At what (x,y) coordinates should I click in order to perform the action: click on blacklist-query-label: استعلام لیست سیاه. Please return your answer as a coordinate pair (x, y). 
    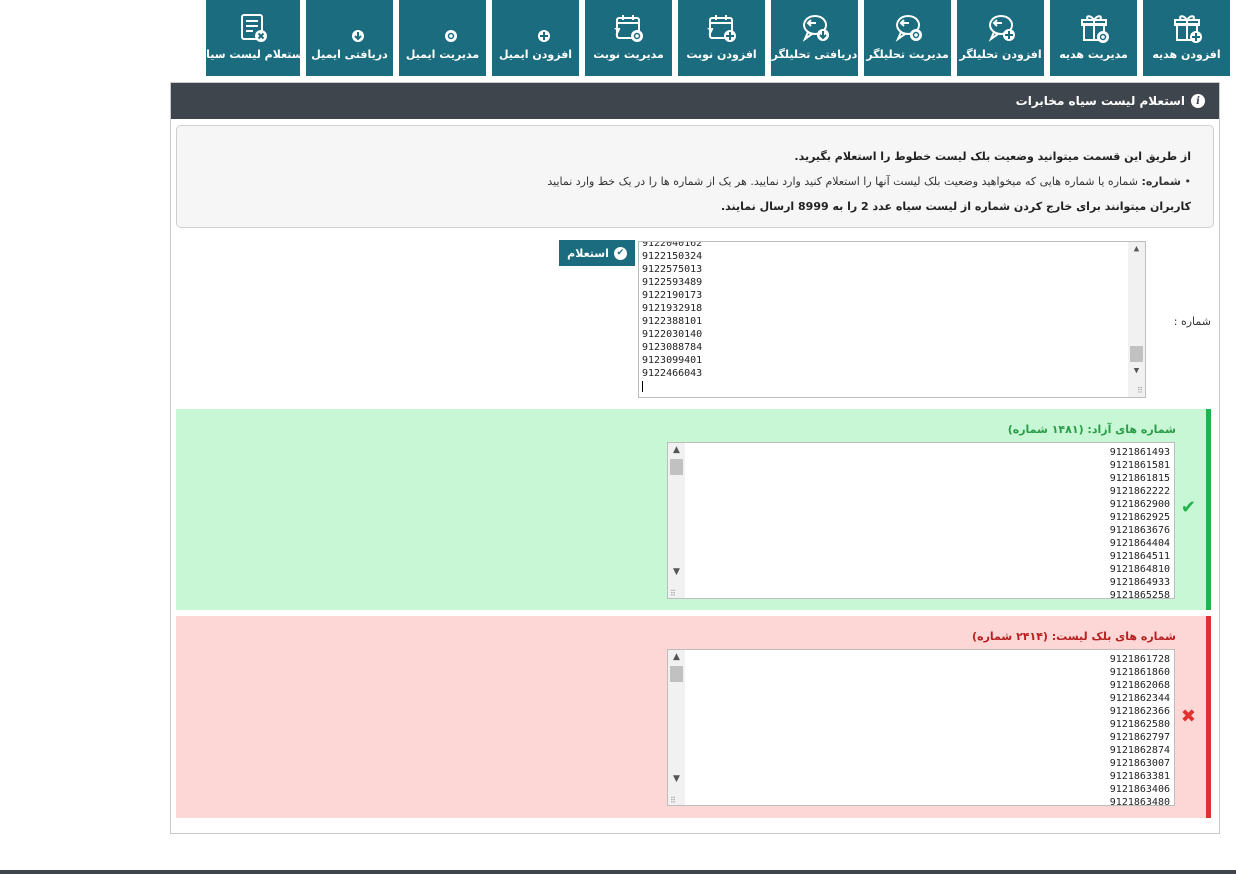
    Looking at the image, I should click on (253, 54).